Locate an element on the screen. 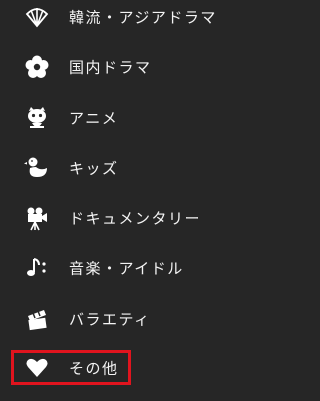 The width and height of the screenshot is (320, 401). menu-item-music-idol: 音楽・アイドル is located at coordinates (134, 268).